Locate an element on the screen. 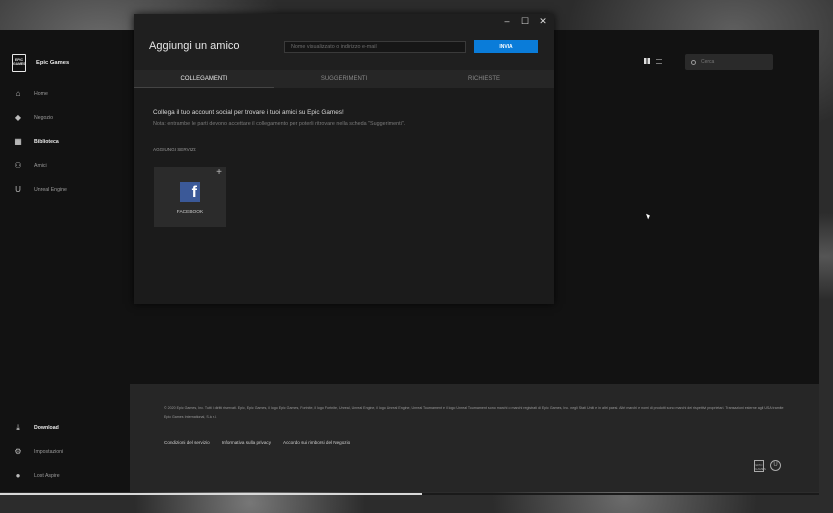 The width and height of the screenshot is (833, 513). refund-policy-link: Accordo sui rimborsi del Negozio is located at coordinates (316, 442).